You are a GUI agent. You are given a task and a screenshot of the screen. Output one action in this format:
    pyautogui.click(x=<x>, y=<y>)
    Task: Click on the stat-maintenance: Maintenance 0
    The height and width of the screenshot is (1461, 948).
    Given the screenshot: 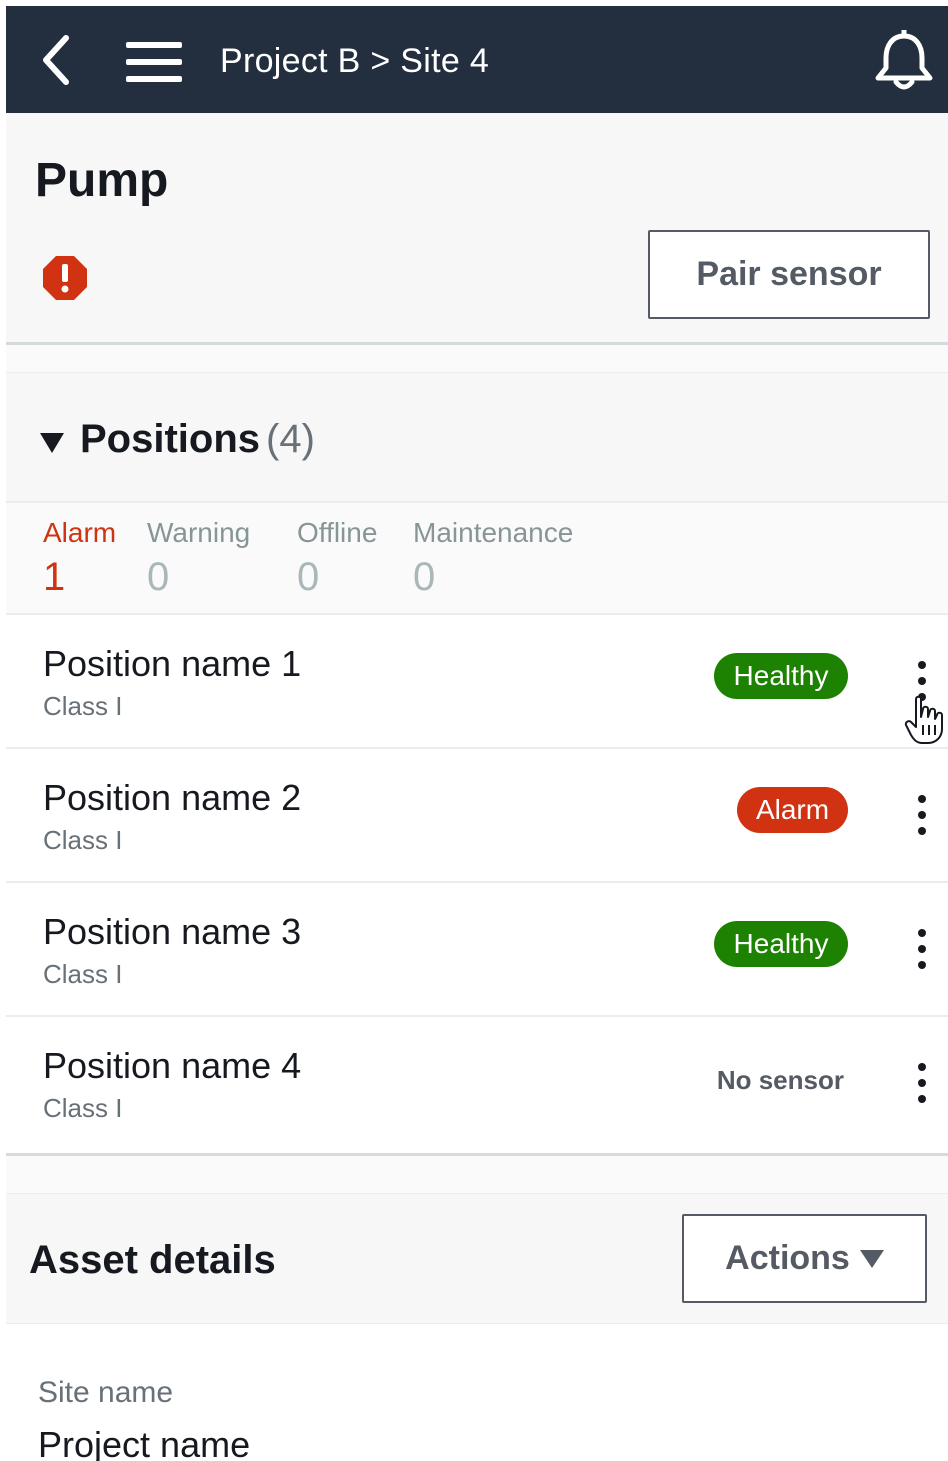 What is the action you would take?
    pyautogui.click(x=493, y=558)
    